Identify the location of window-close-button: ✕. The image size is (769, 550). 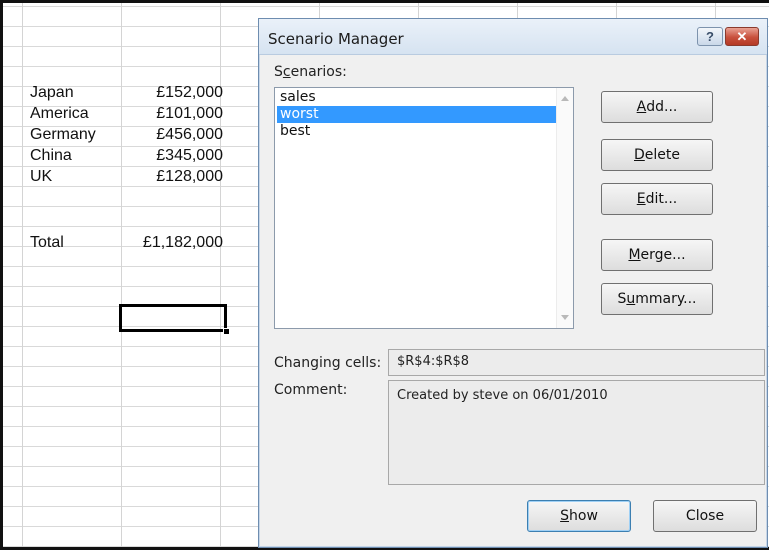
(742, 36).